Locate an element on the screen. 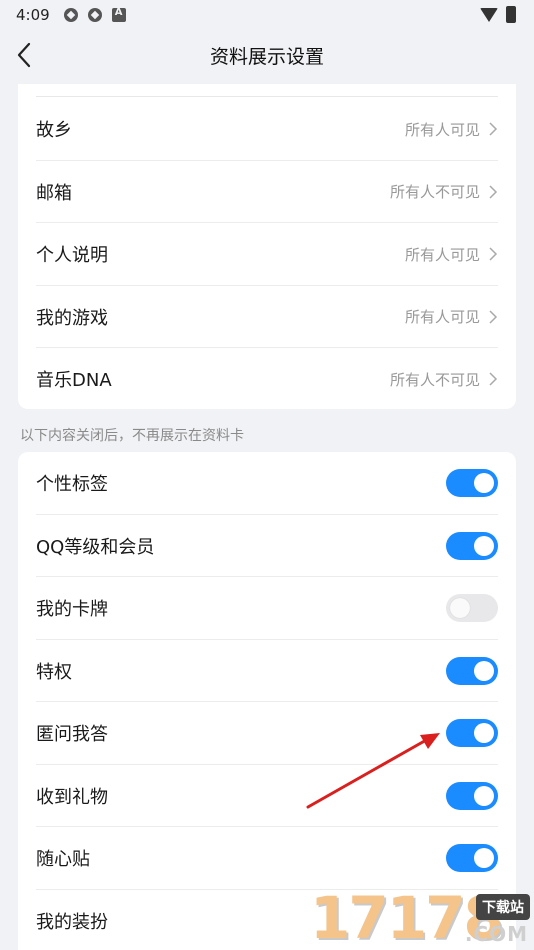  toggle-row-gifts: 收到礼物 is located at coordinates (267, 796).